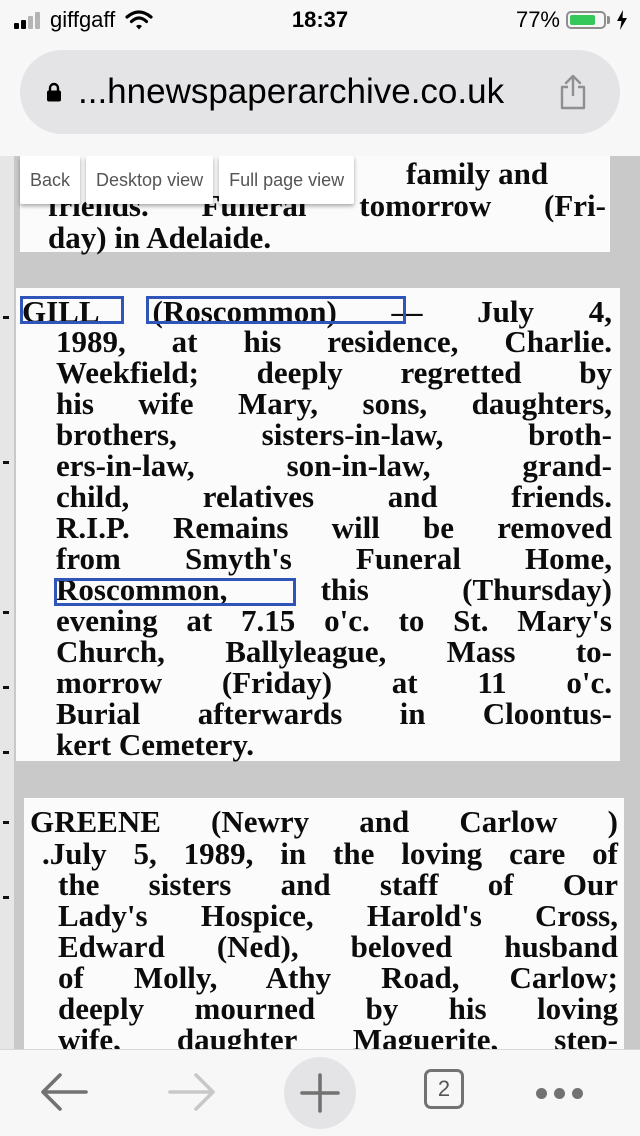  Describe the element at coordinates (334, 713) in the screenshot. I see `clipping-line: Burial afterwards in Cloontus-` at that location.